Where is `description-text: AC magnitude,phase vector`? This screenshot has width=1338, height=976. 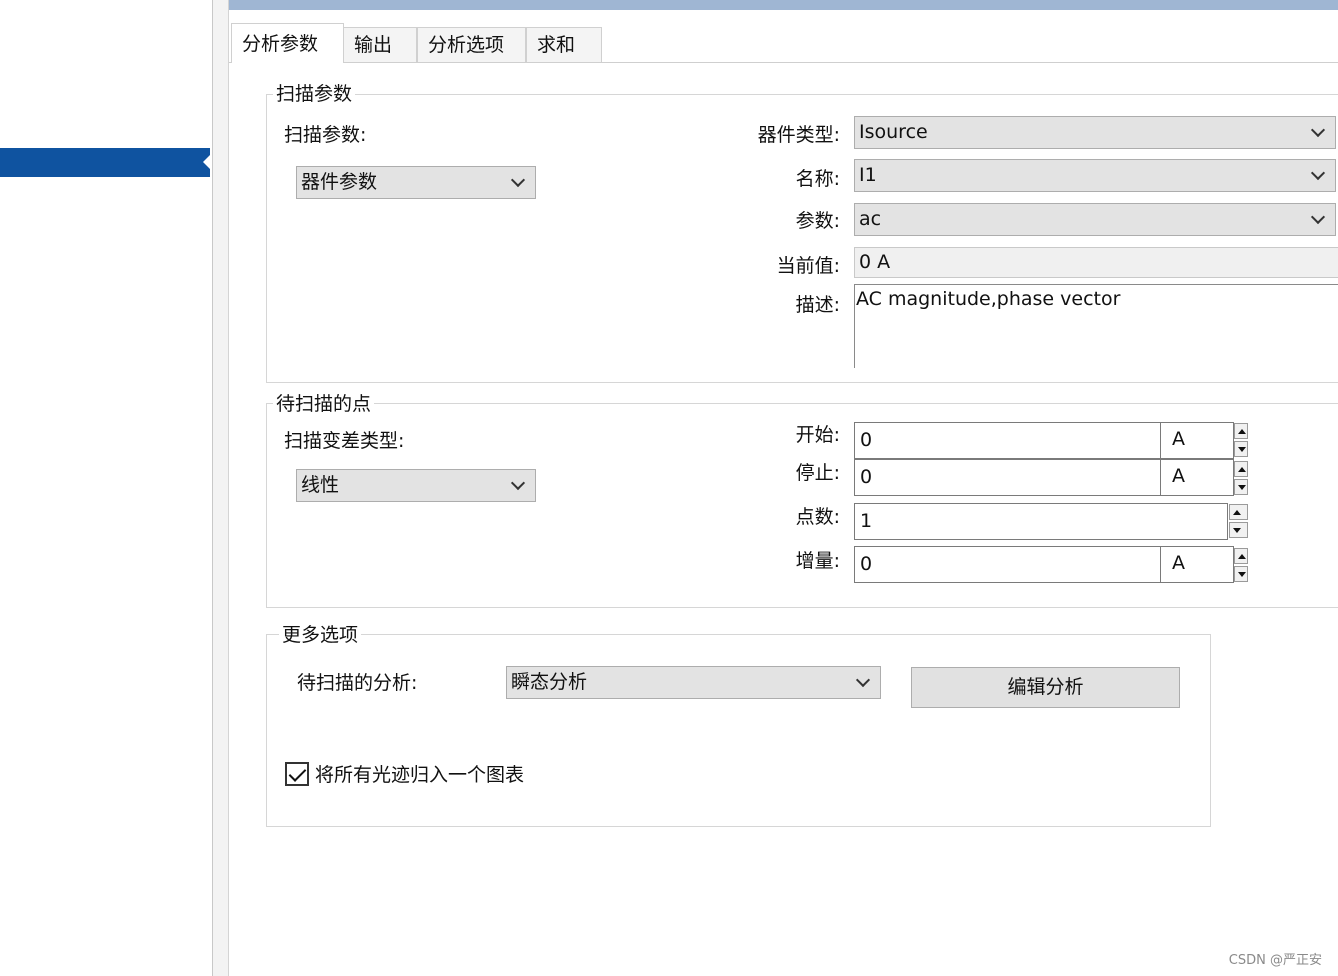 description-text: AC magnitude,phase vector is located at coordinates (988, 299).